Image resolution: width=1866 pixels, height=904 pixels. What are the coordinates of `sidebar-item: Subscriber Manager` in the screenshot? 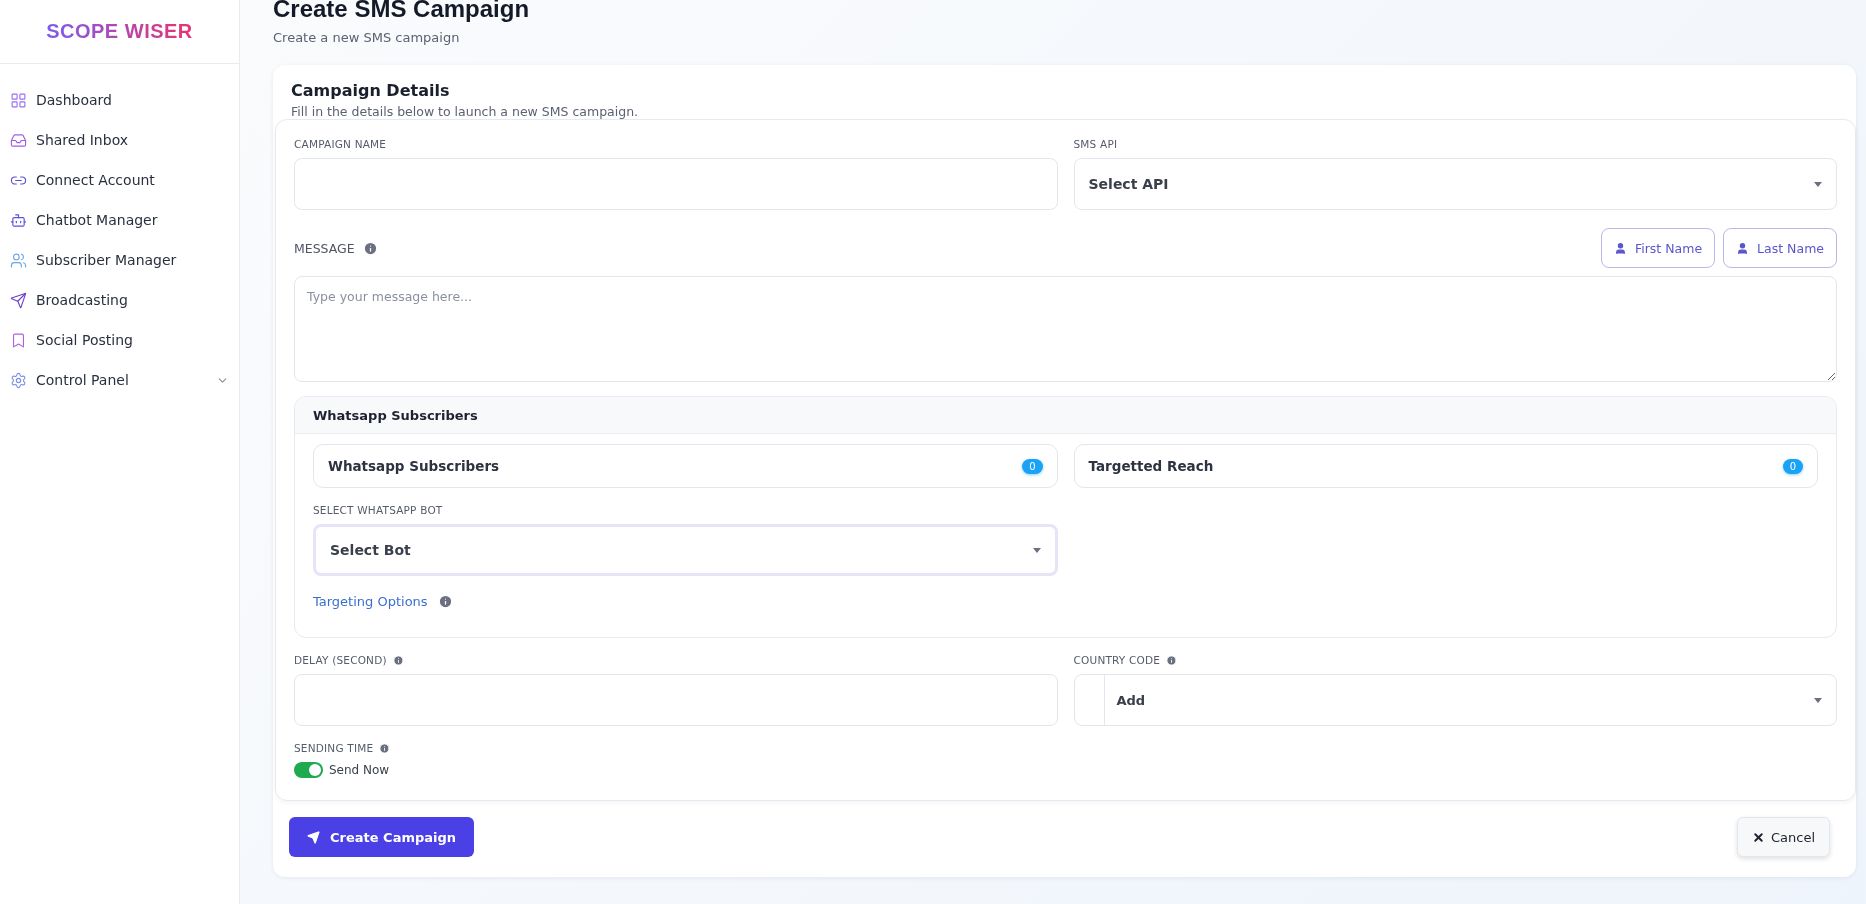 It's located at (119, 260).